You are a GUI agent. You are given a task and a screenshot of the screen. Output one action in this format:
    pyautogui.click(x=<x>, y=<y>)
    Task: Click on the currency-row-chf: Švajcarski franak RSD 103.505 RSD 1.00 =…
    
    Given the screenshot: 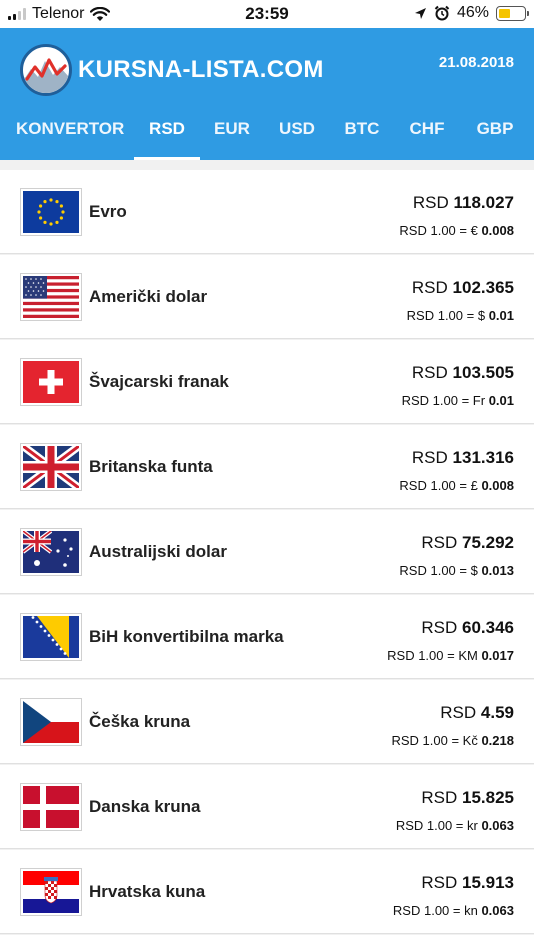 What is the action you would take?
    pyautogui.click(x=267, y=382)
    